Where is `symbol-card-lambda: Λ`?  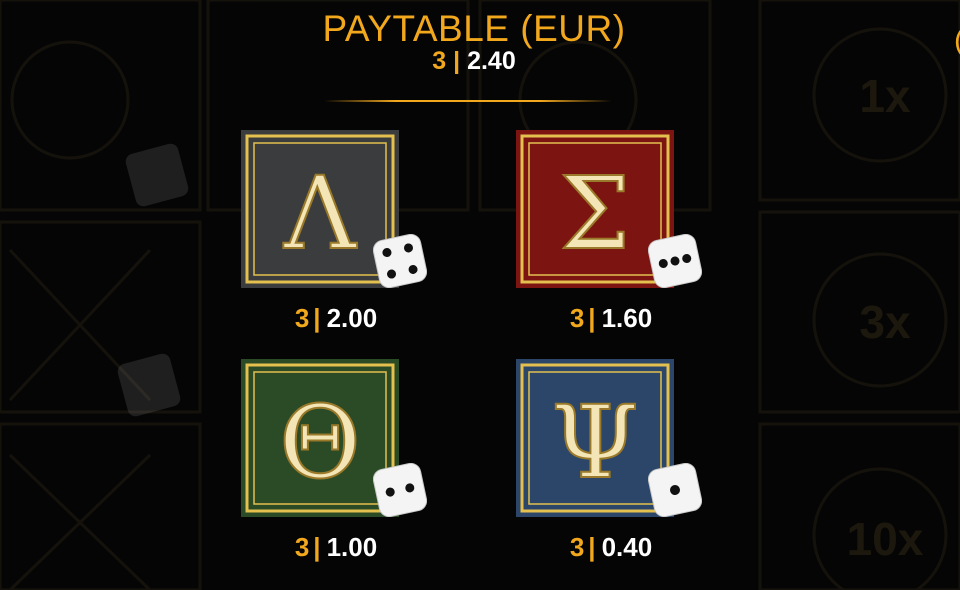
symbol-card-lambda: Λ is located at coordinates (334, 209).